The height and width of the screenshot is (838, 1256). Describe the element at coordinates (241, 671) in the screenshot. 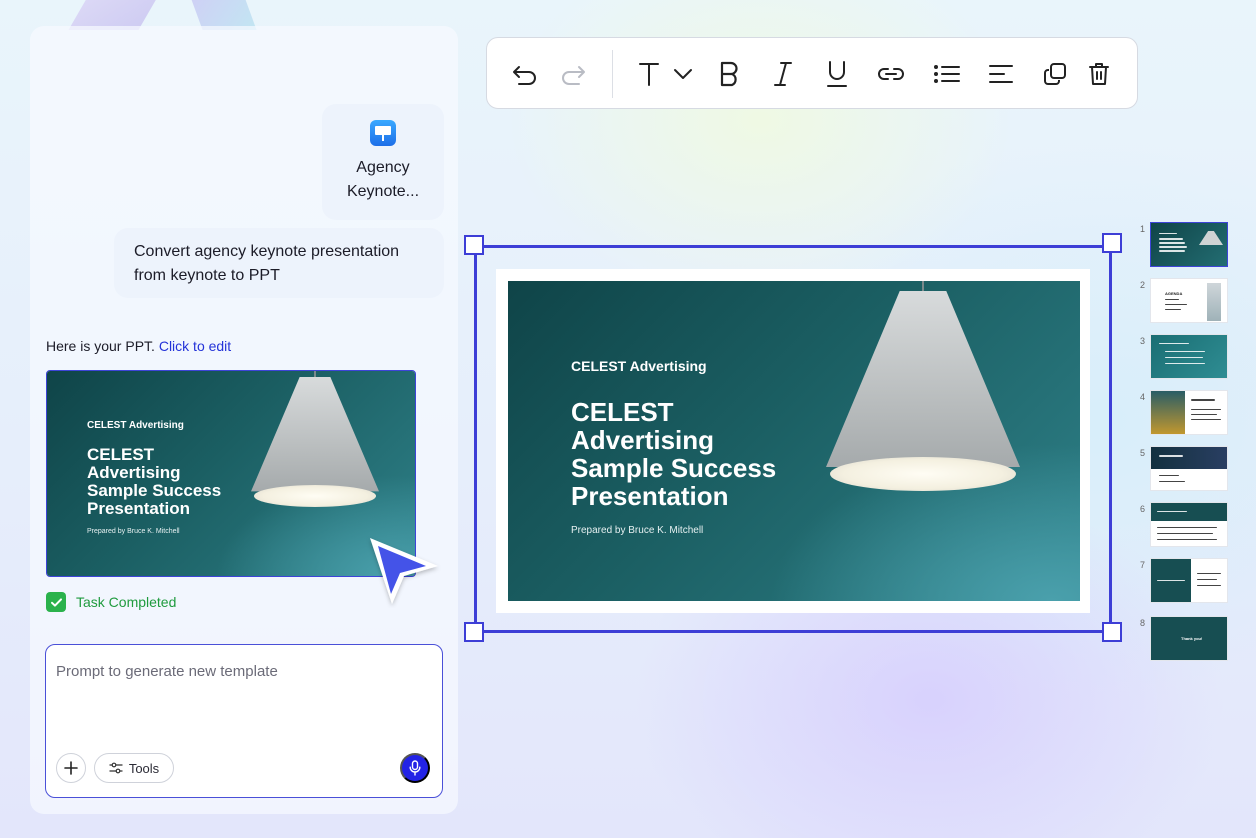

I see `prompt-input` at that location.